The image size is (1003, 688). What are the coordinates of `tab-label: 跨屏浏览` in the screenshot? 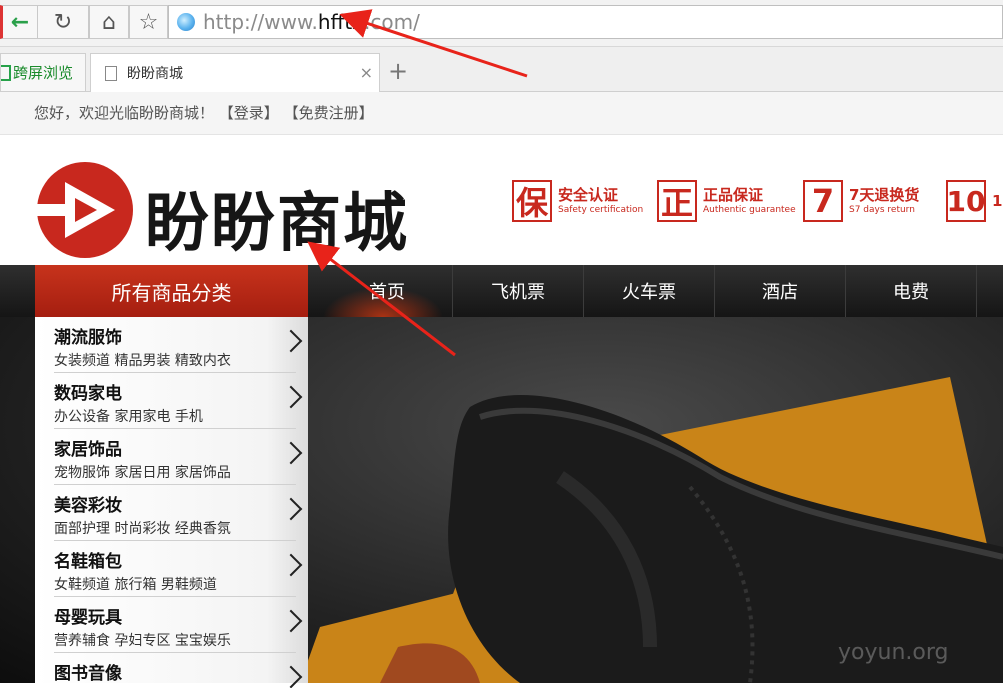 It's located at (43, 73).